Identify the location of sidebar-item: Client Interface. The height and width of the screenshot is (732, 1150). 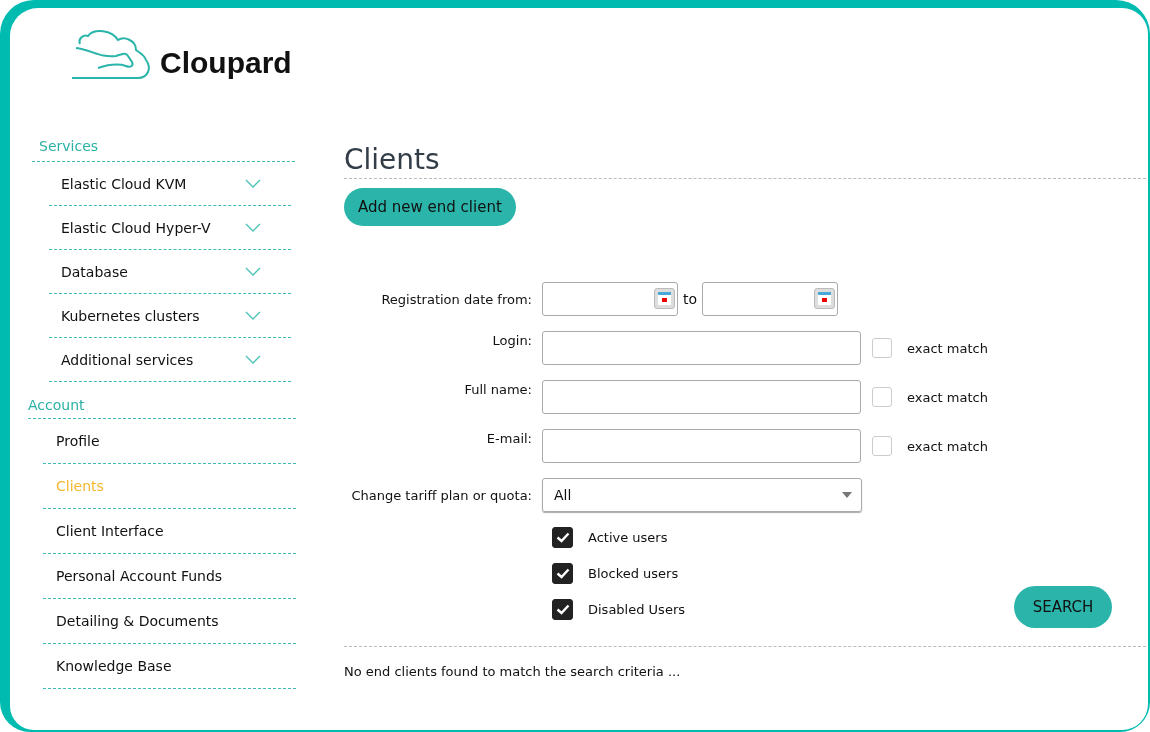
(169, 531).